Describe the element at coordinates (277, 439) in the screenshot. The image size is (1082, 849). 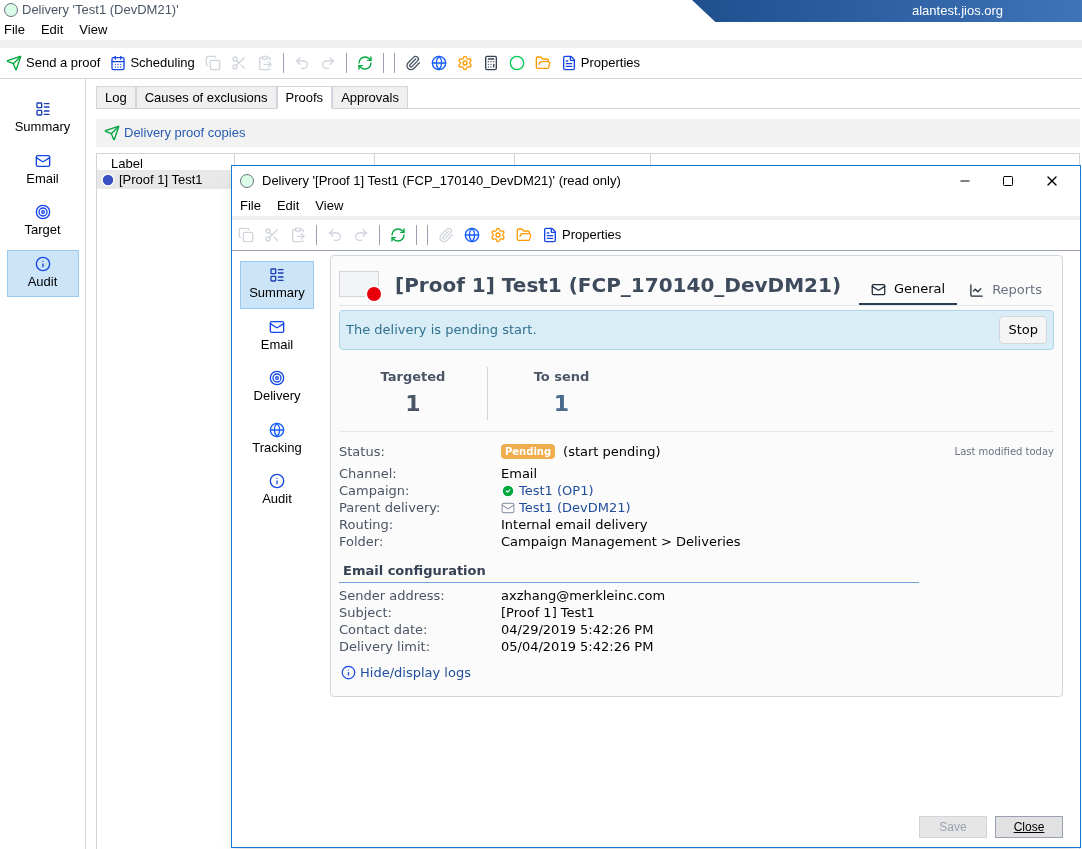
I see `sidebar-item: Tracking` at that location.